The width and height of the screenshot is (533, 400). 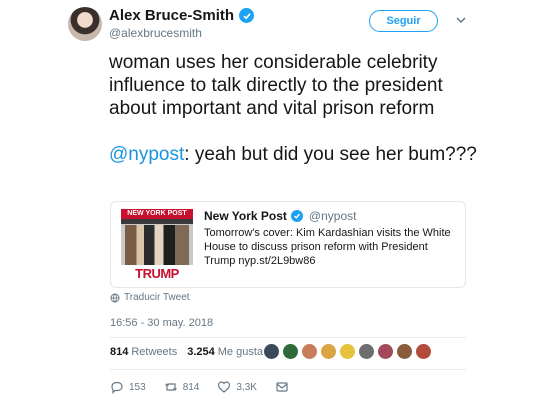 What do you see at coordinates (119, 352) in the screenshot?
I see `retweets-count: 814` at bounding box center [119, 352].